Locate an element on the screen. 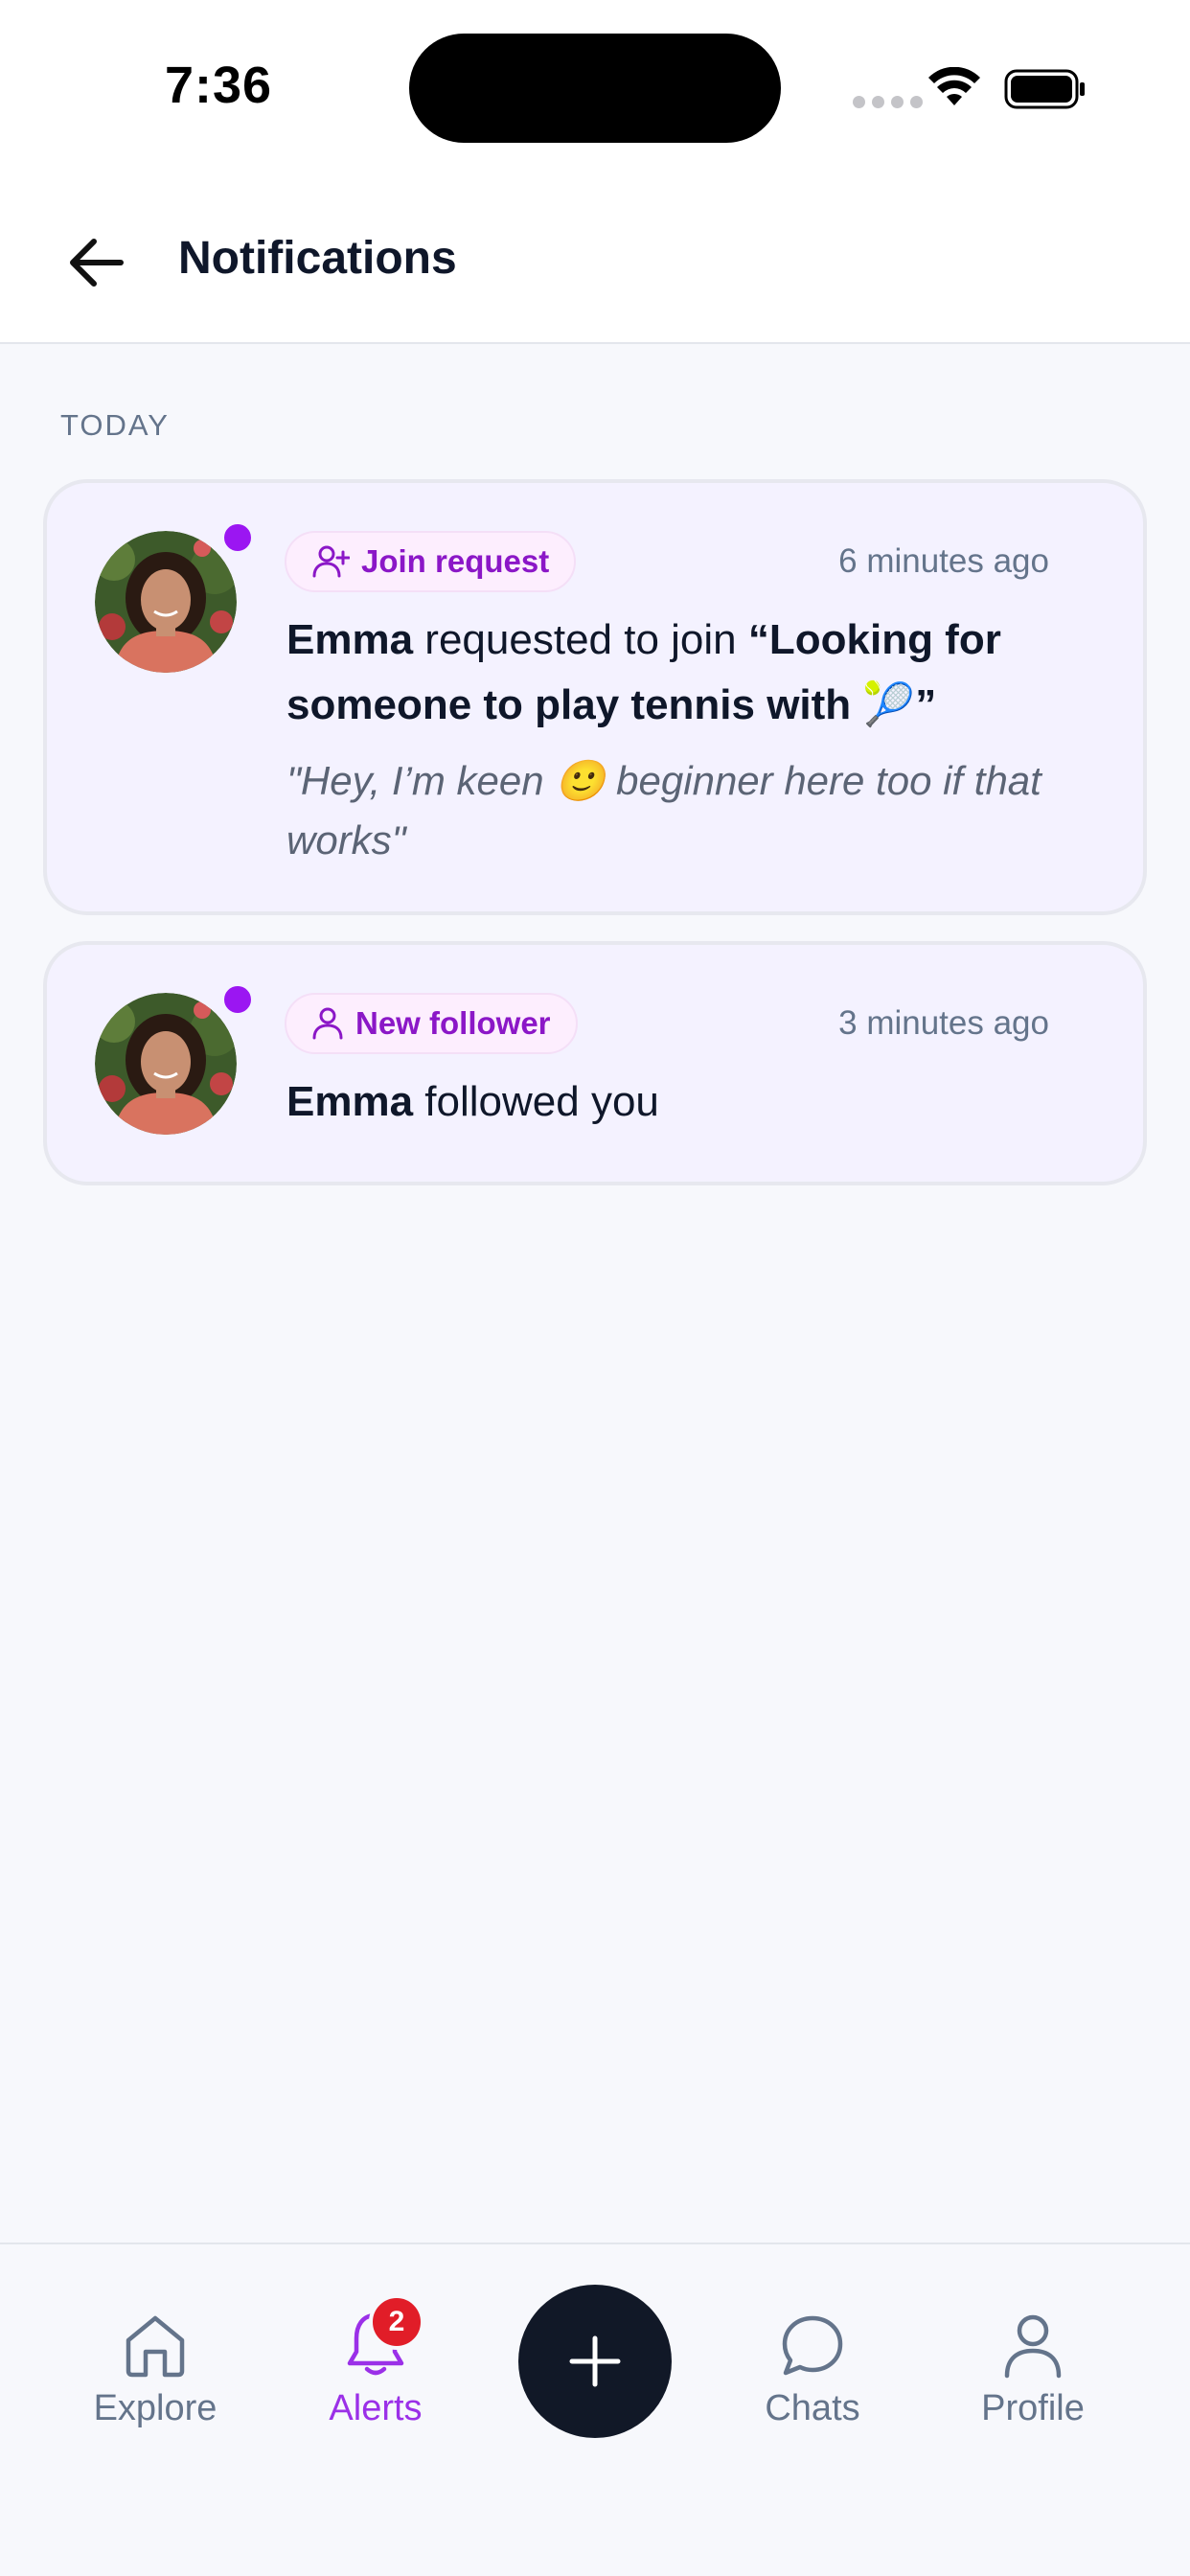  notification-type-tag: New follower is located at coordinates (432, 1023).